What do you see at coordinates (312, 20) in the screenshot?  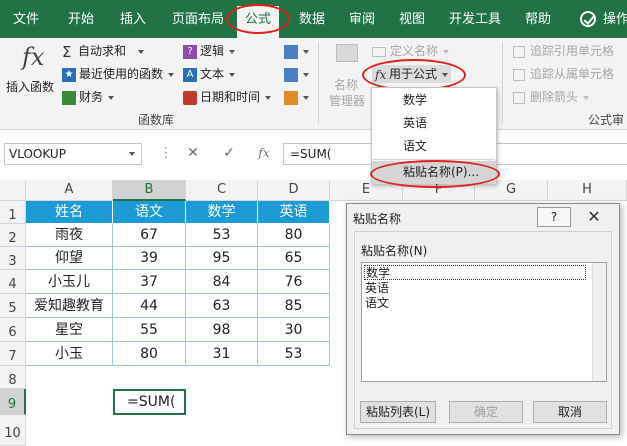 I see `tab-data: 数据` at bounding box center [312, 20].